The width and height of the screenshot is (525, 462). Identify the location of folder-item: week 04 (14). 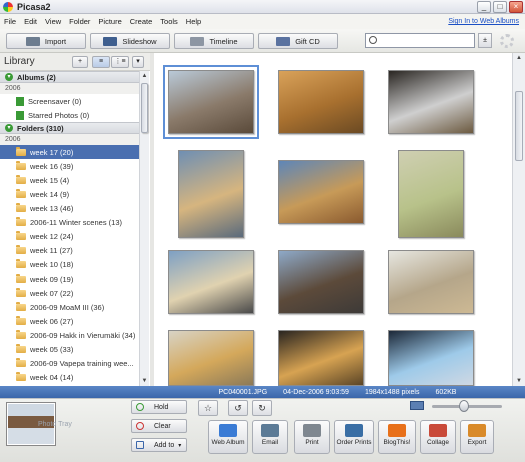
(69, 378).